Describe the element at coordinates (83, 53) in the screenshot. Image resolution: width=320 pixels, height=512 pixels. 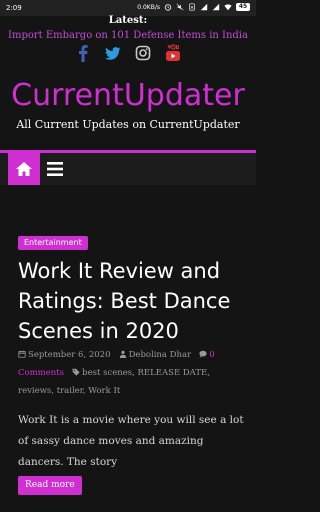
I see `facebook-icon` at that location.